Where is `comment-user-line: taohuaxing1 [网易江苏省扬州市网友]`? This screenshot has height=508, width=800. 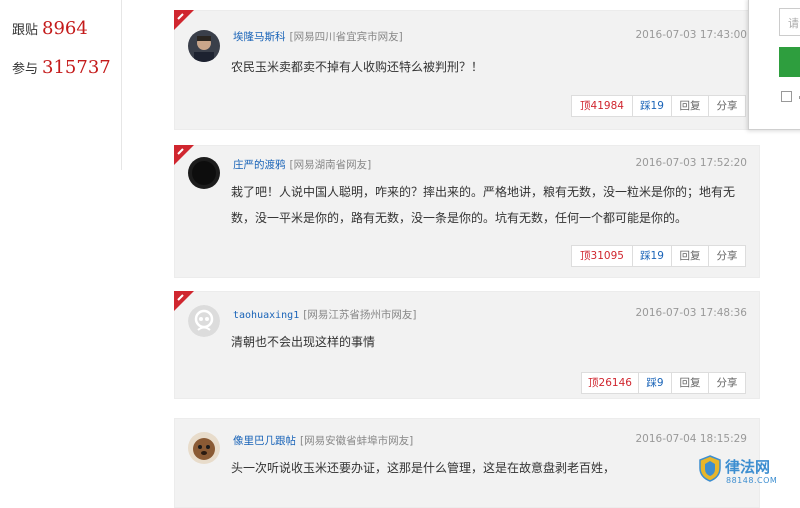
comment-user-line: taohuaxing1 [网易江苏省扬州市网友] is located at coordinates (324, 314).